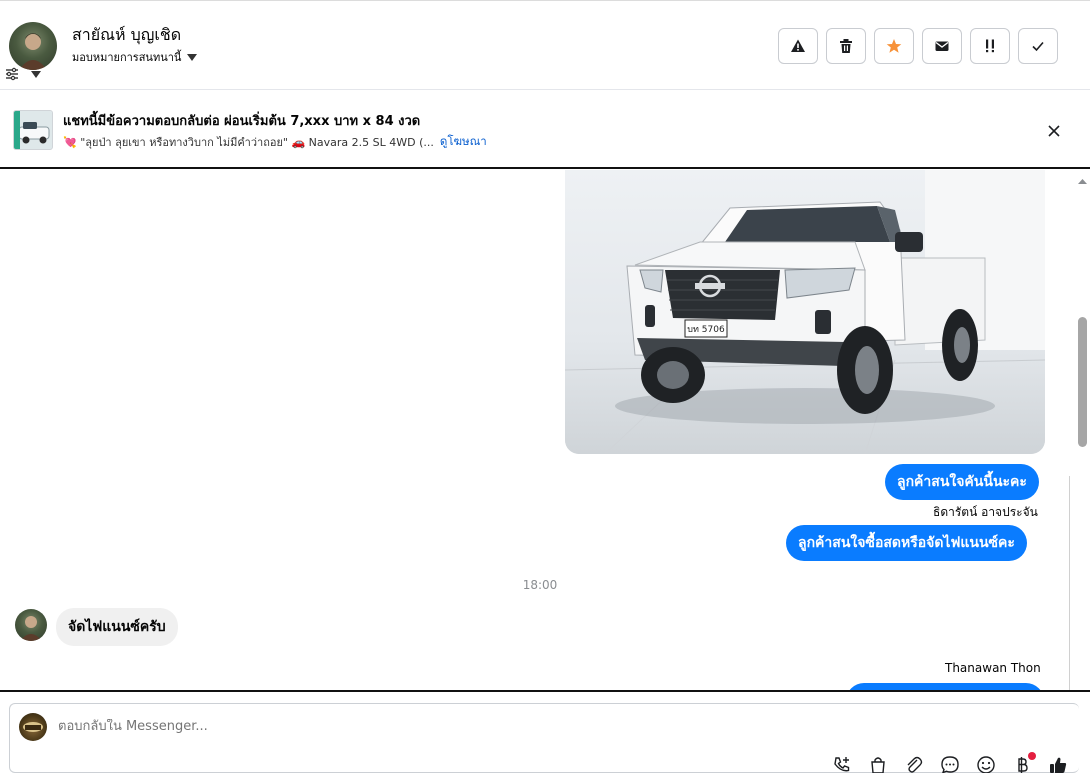 The height and width of the screenshot is (773, 1090). What do you see at coordinates (985, 512) in the screenshot?
I see `sender-name: ธิดารัตน์ อาจประจัน` at bounding box center [985, 512].